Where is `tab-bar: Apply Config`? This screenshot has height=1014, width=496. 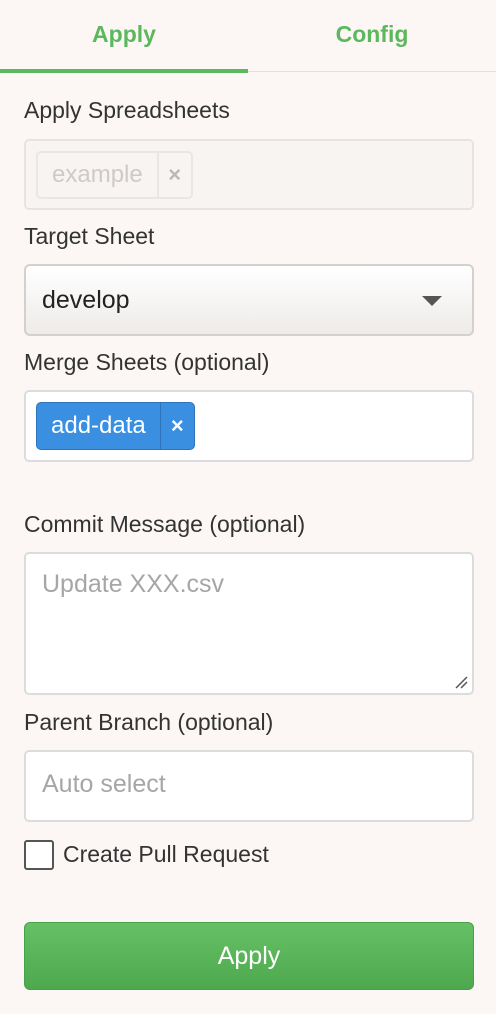 tab-bar: Apply Config is located at coordinates (248, 36).